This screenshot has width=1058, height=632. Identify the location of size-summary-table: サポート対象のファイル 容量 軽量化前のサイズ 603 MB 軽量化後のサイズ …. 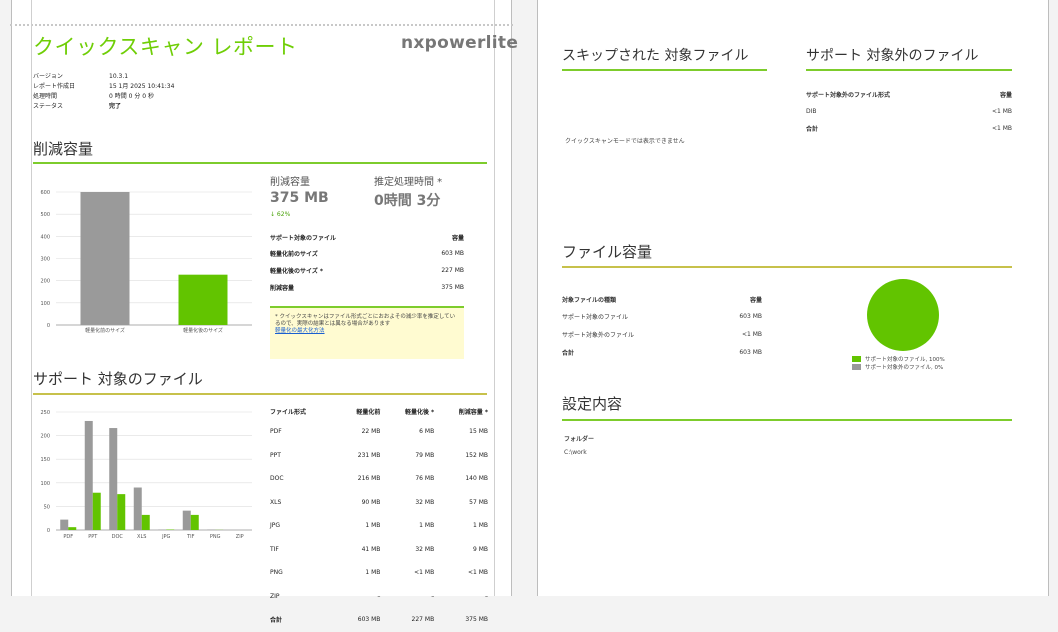
(367, 262).